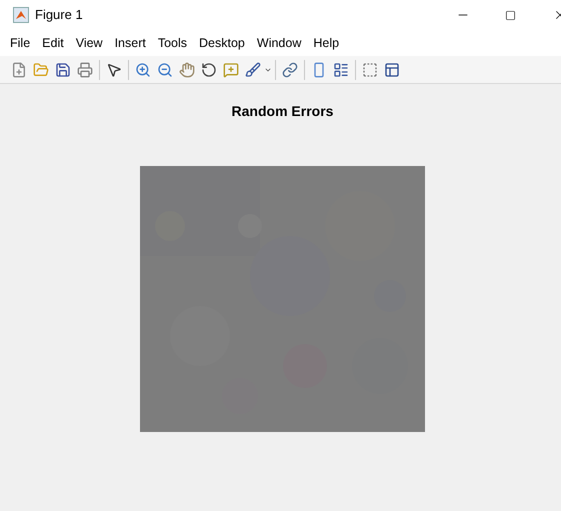 This screenshot has width=561, height=511. I want to click on menu-item: Edit, so click(53, 43).